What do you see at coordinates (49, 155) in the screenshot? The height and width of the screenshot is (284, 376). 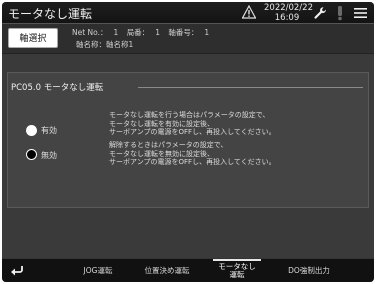 I see `disable-label: 無効` at bounding box center [49, 155].